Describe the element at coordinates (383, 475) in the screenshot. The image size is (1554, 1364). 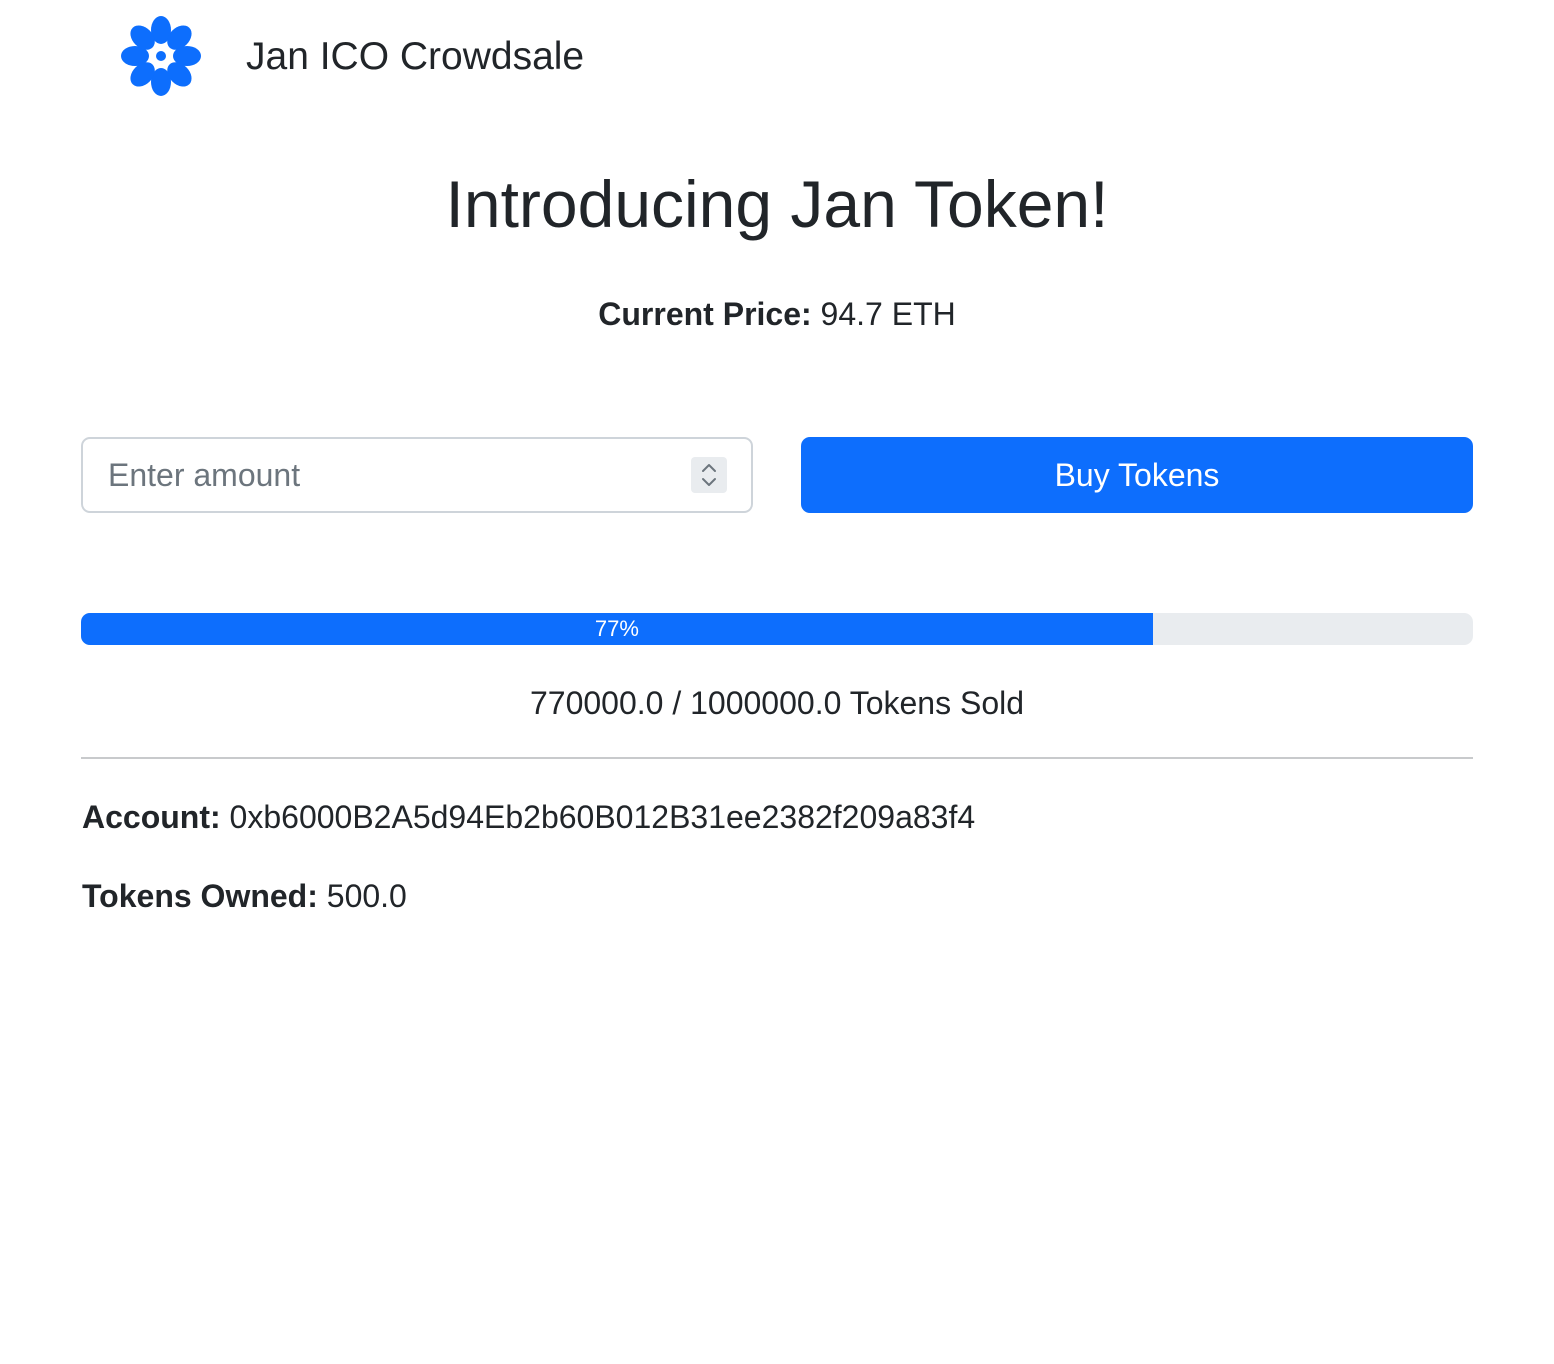
I see `amount-input` at that location.